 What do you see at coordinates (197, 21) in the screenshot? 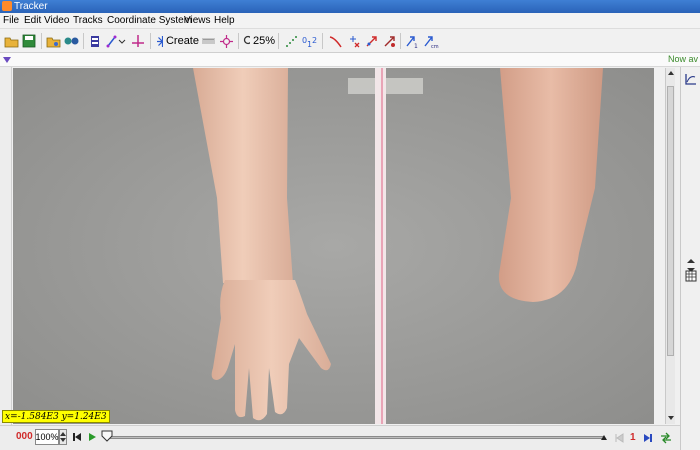
I see `menu-views: Views` at bounding box center [197, 21].